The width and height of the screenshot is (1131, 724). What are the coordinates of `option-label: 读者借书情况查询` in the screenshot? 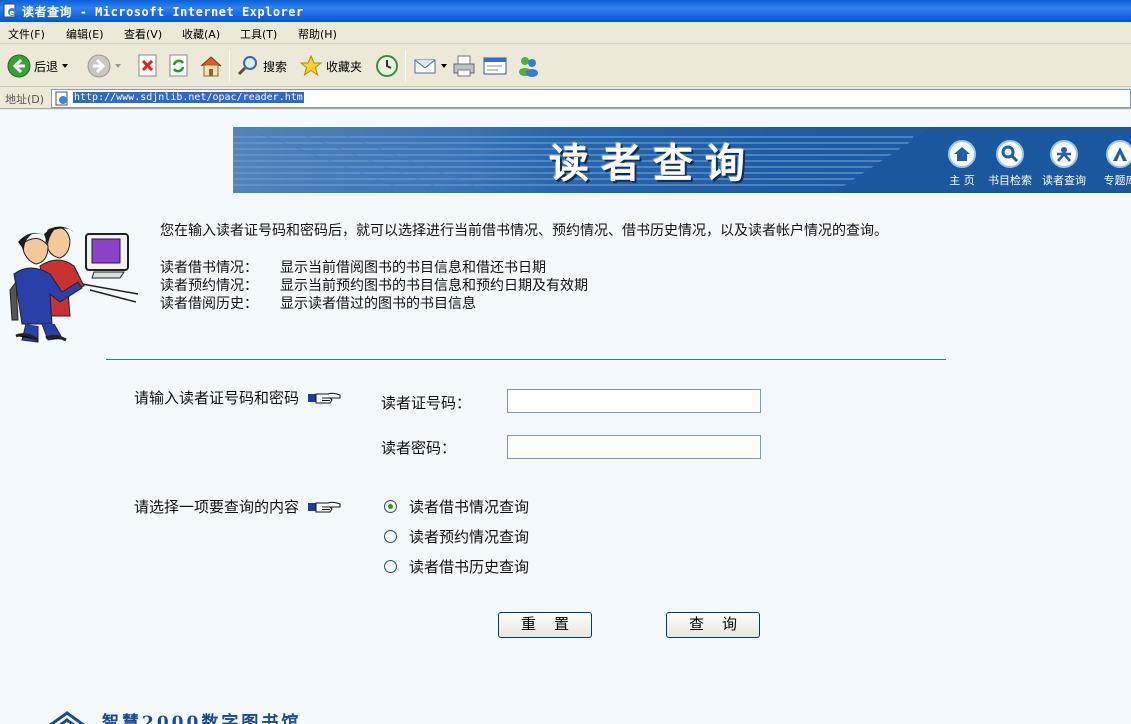 It's located at (469, 506).